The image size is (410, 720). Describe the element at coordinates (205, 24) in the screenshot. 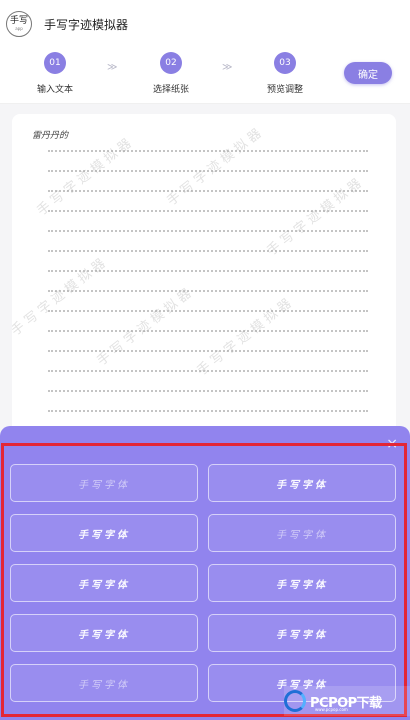

I see `app-header: 手写 app 手写字迹模拟器` at that location.